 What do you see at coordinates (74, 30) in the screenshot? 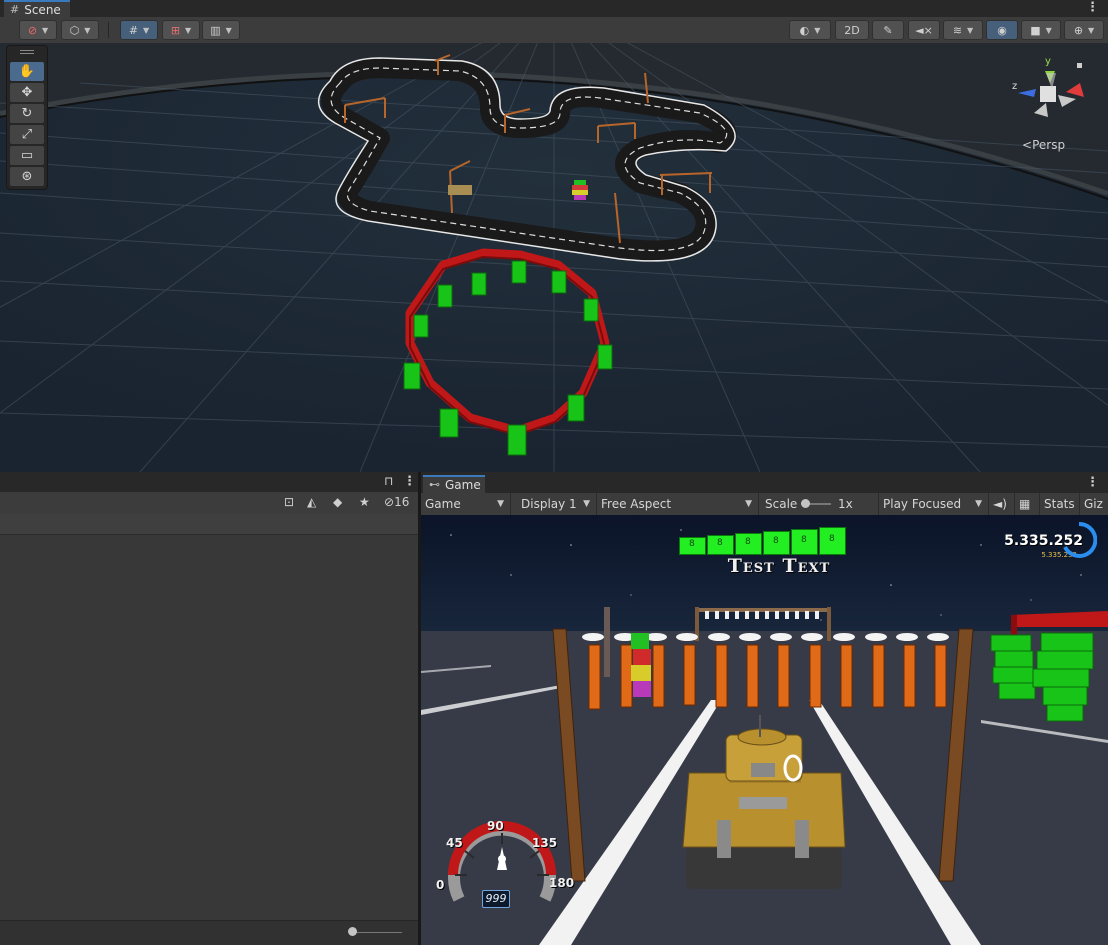
I see `cube-icon: ⬡` at bounding box center [74, 30].